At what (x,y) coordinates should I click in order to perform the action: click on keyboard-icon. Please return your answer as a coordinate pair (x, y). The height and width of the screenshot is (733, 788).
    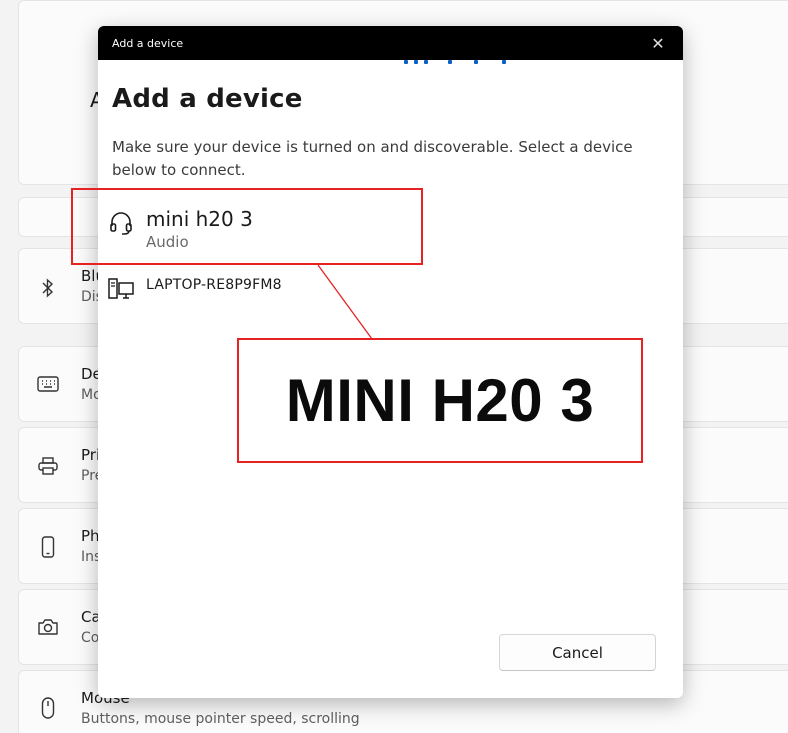
    Looking at the image, I should click on (48, 384).